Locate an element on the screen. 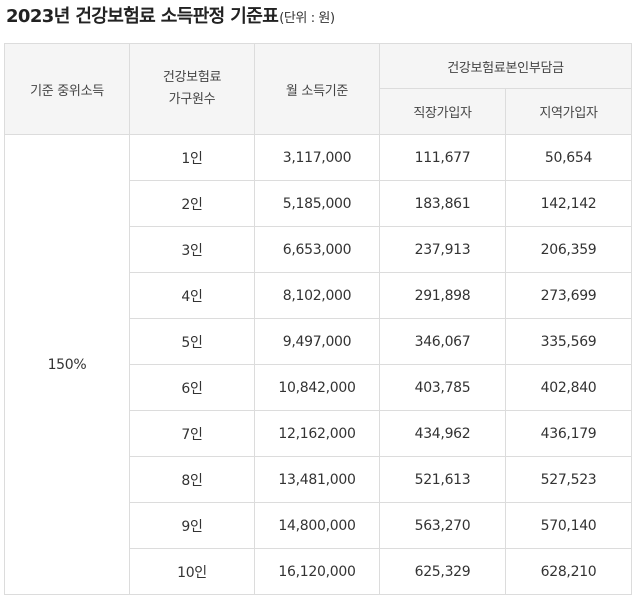  header-regional: 지역가입자 is located at coordinates (568, 111).